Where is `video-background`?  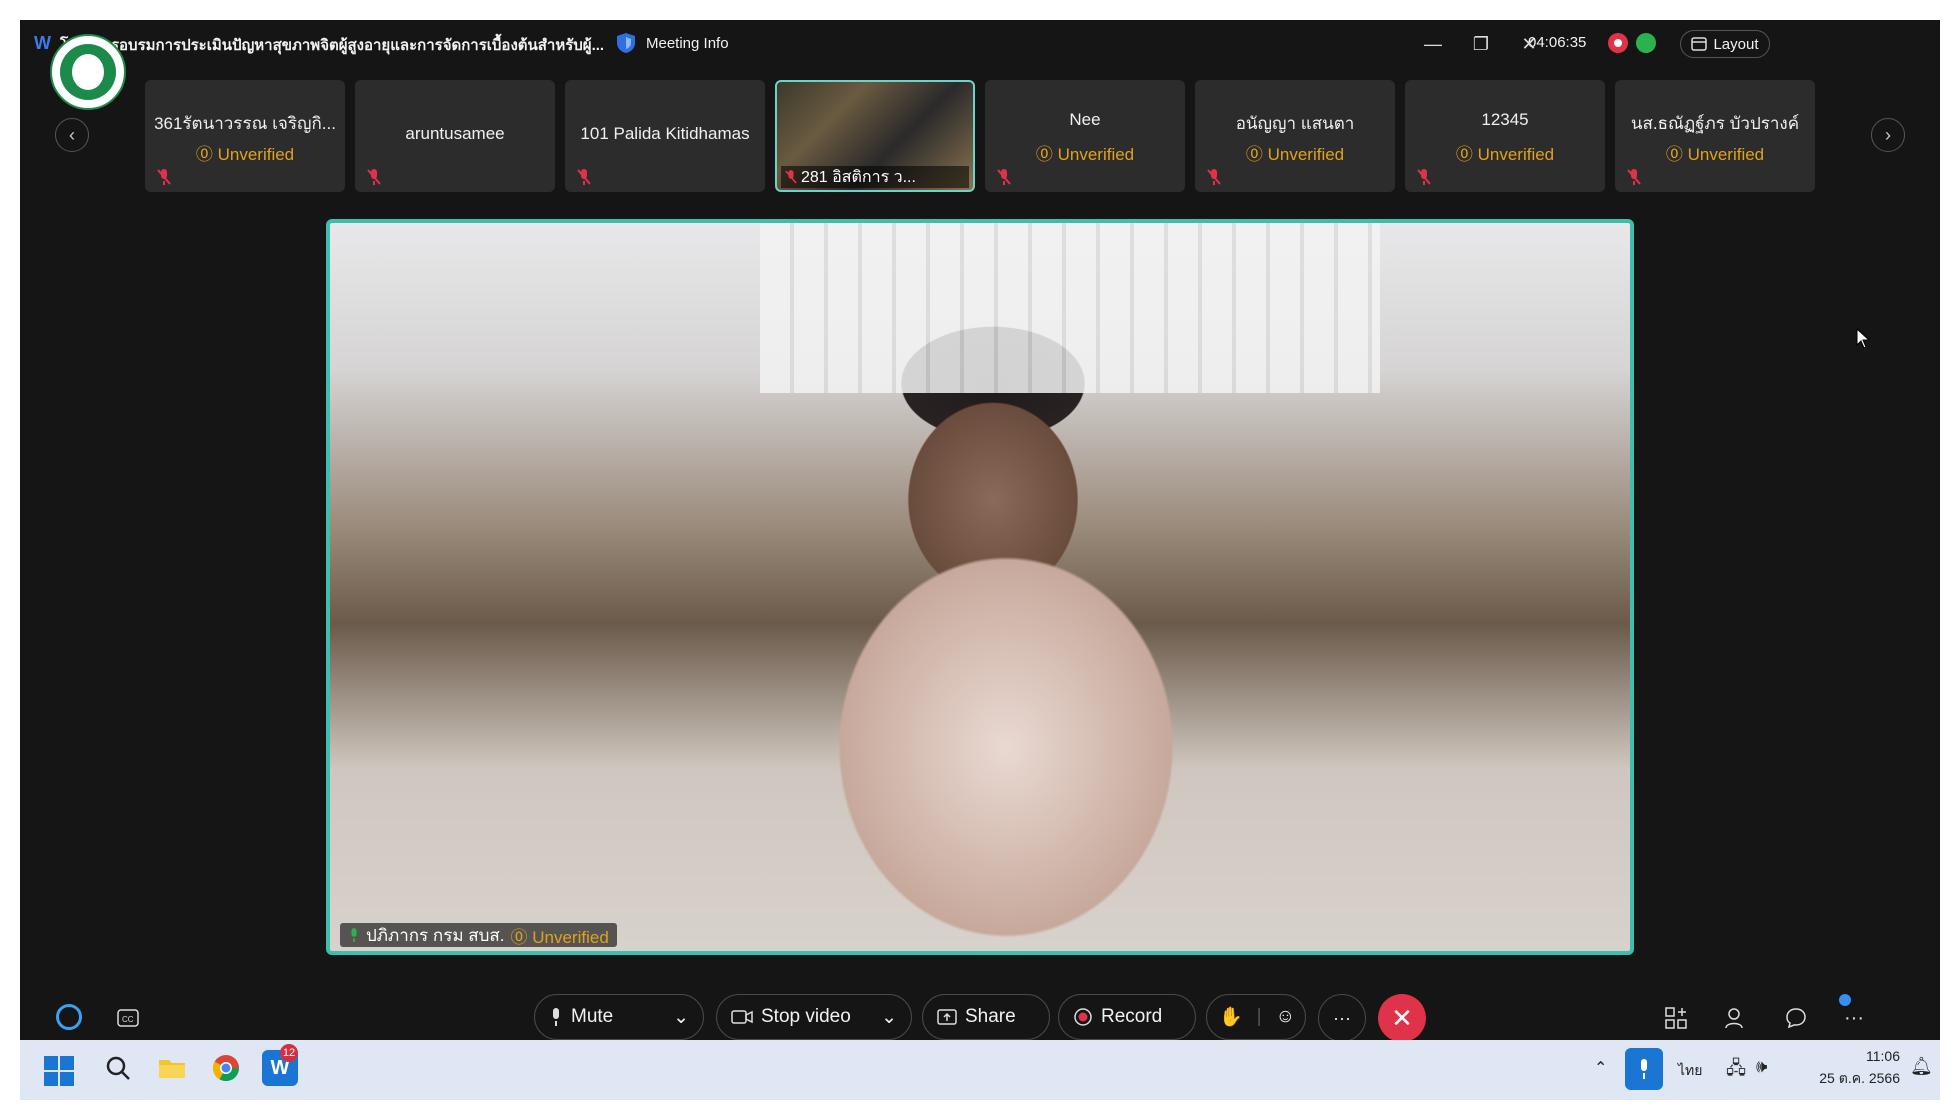 video-background is located at coordinates (1070, 308).